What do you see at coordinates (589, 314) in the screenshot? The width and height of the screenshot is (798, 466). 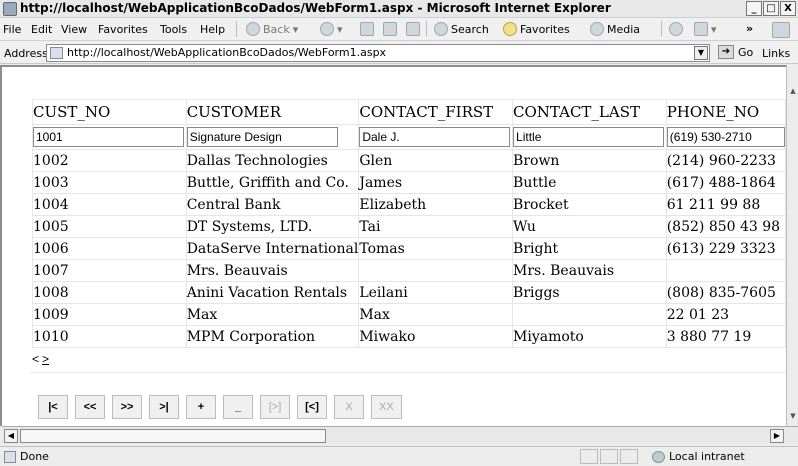 I see `cell-contact-last` at bounding box center [589, 314].